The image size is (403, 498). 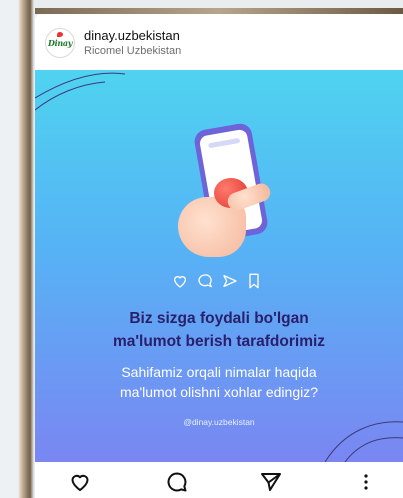 I want to click on avatar-logo-text: Dinay, so click(x=60, y=43).